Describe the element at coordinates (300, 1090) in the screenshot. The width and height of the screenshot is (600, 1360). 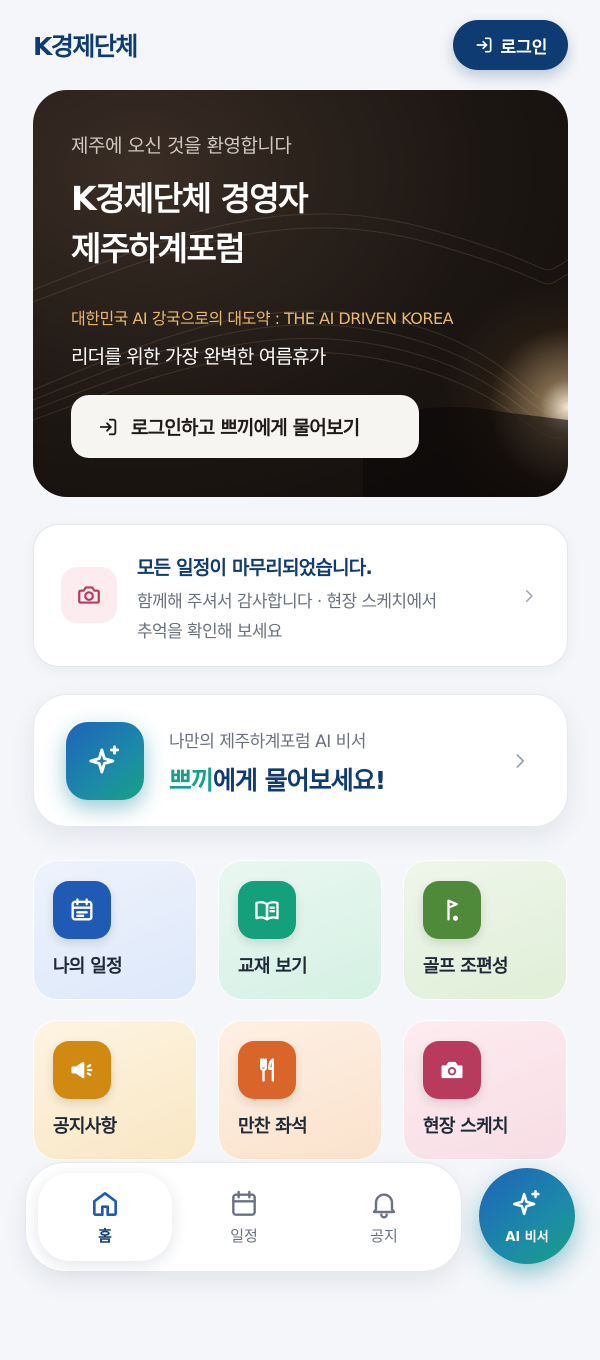
I see `menu-dinner-seating: 만찬 좌석` at that location.